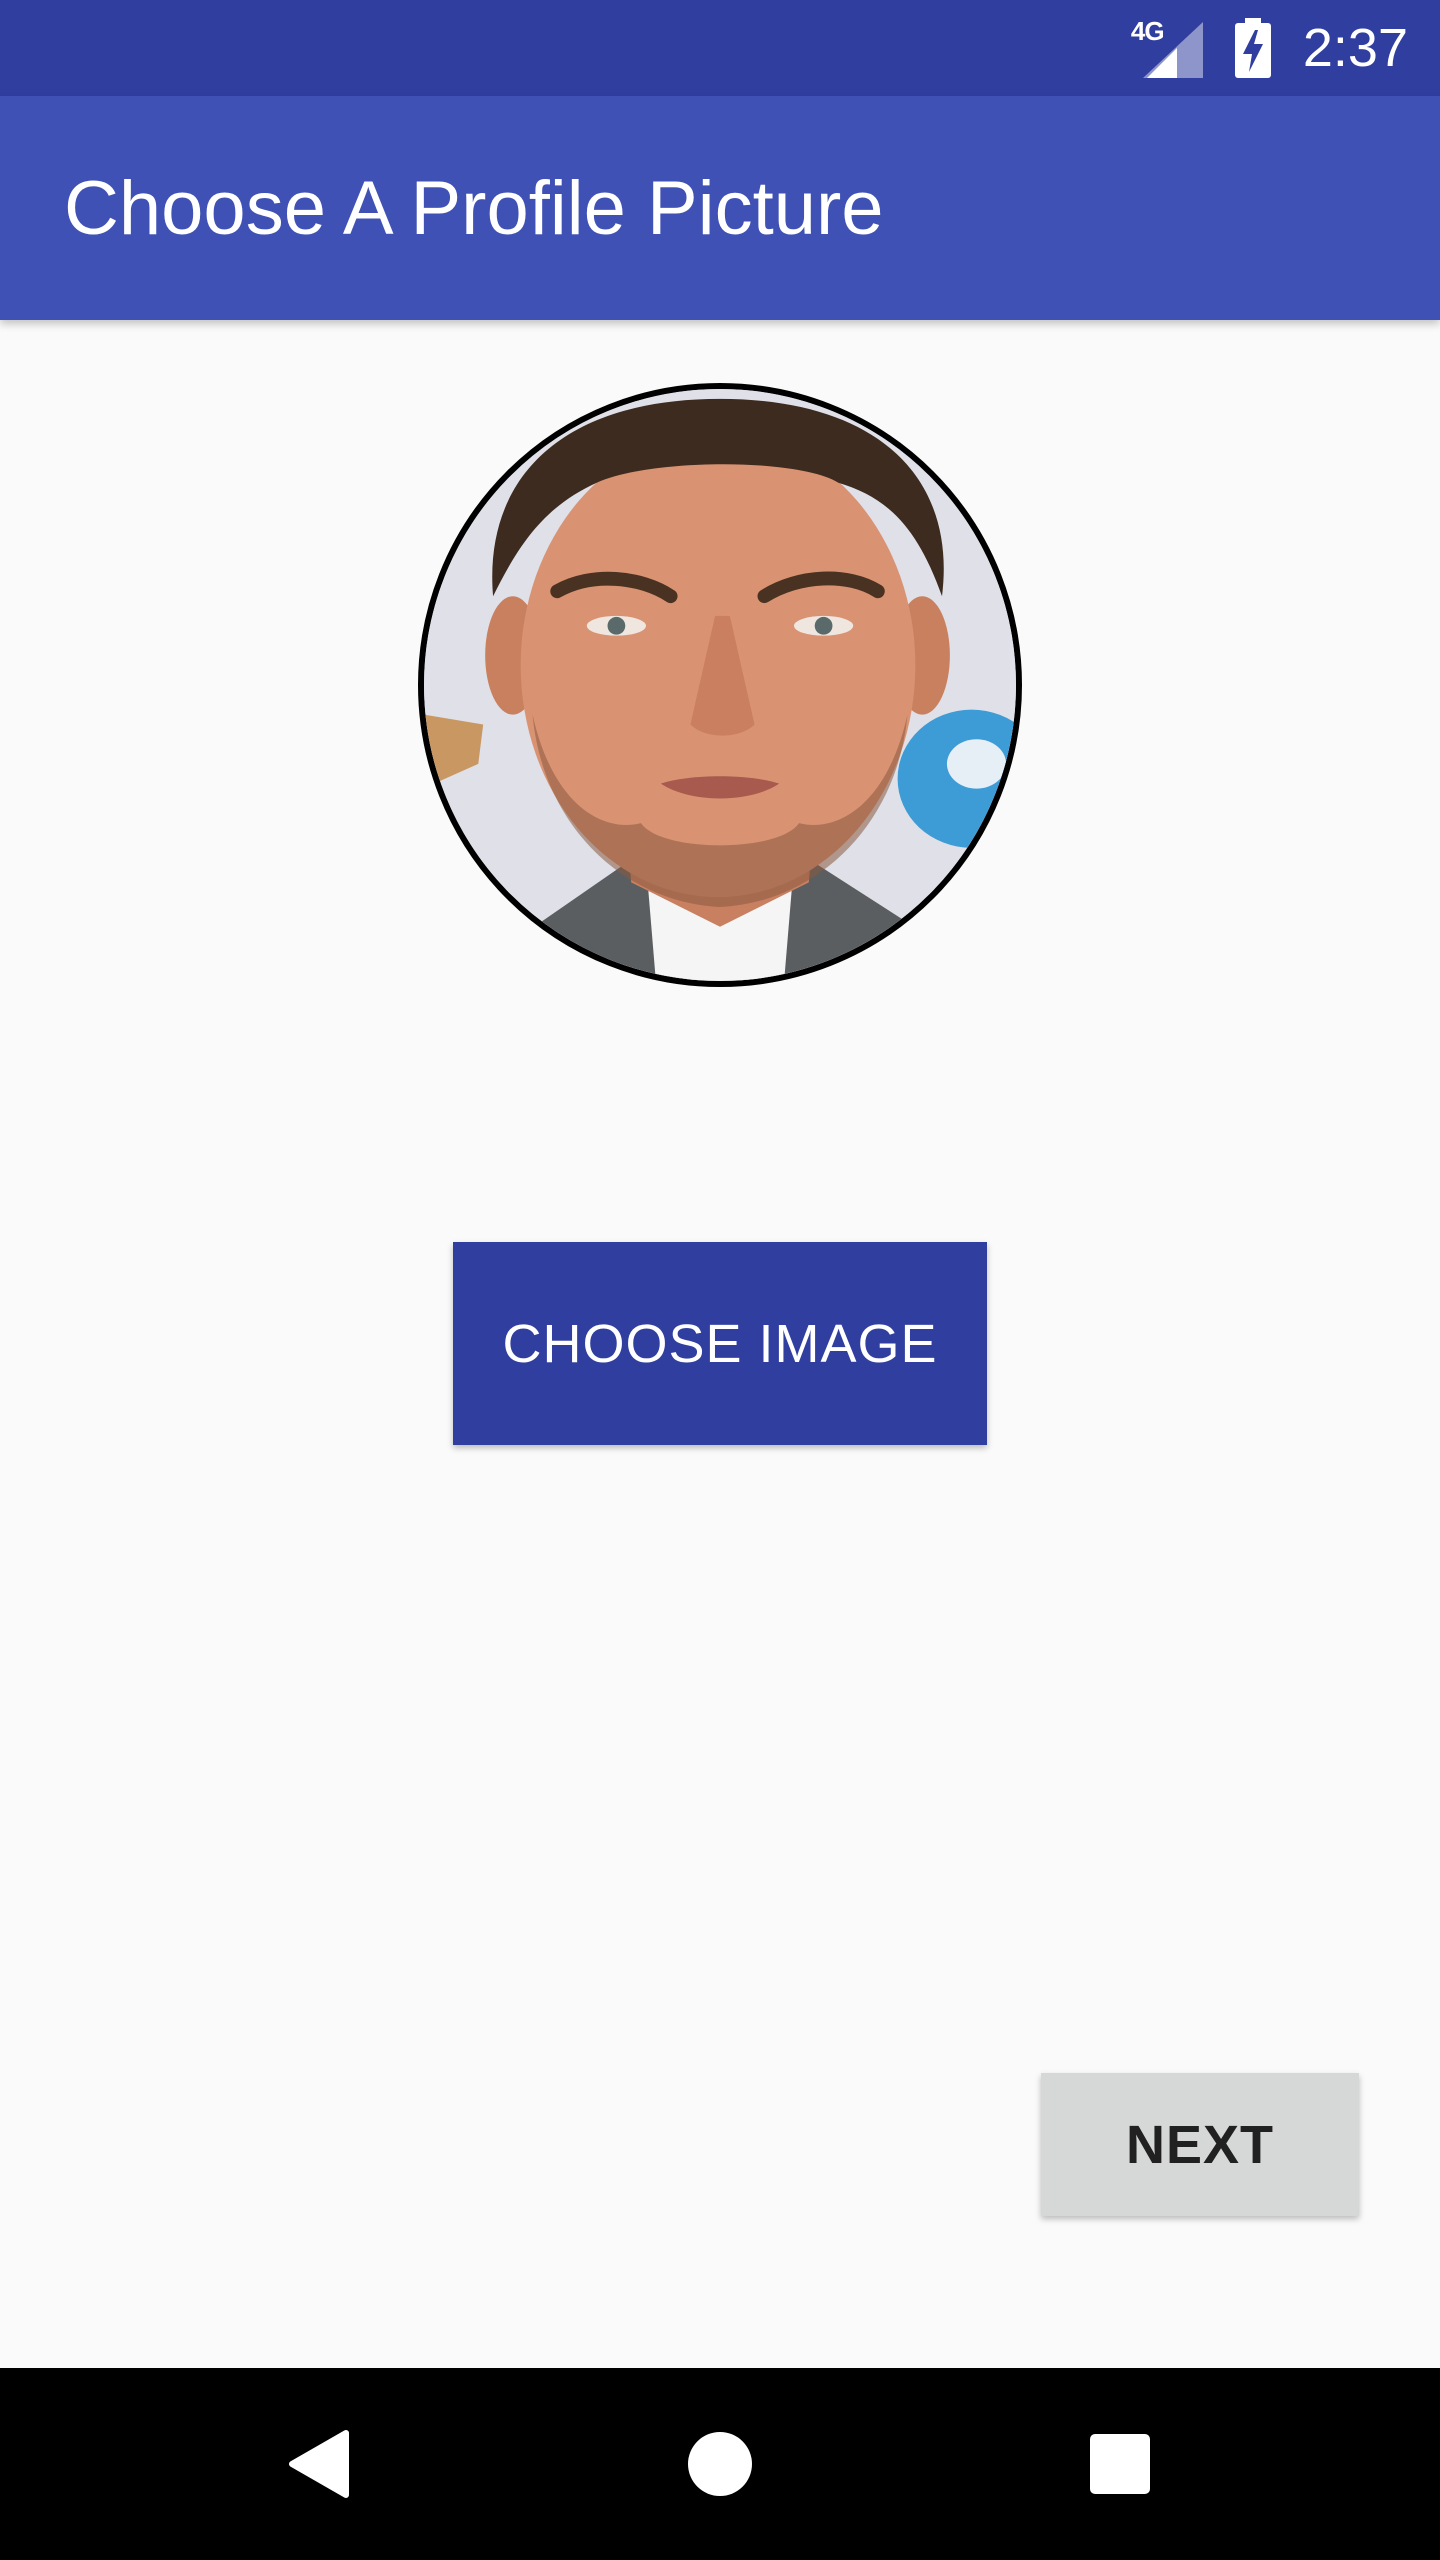 Image resolution: width=1440 pixels, height=2560 pixels. I want to click on choose-image-button: CHOOSE IMAGE, so click(720, 1343).